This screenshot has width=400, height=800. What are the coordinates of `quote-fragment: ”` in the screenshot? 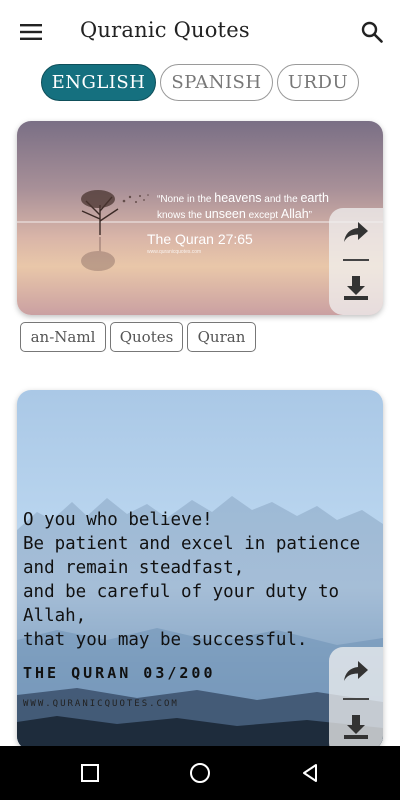 It's located at (310, 215).